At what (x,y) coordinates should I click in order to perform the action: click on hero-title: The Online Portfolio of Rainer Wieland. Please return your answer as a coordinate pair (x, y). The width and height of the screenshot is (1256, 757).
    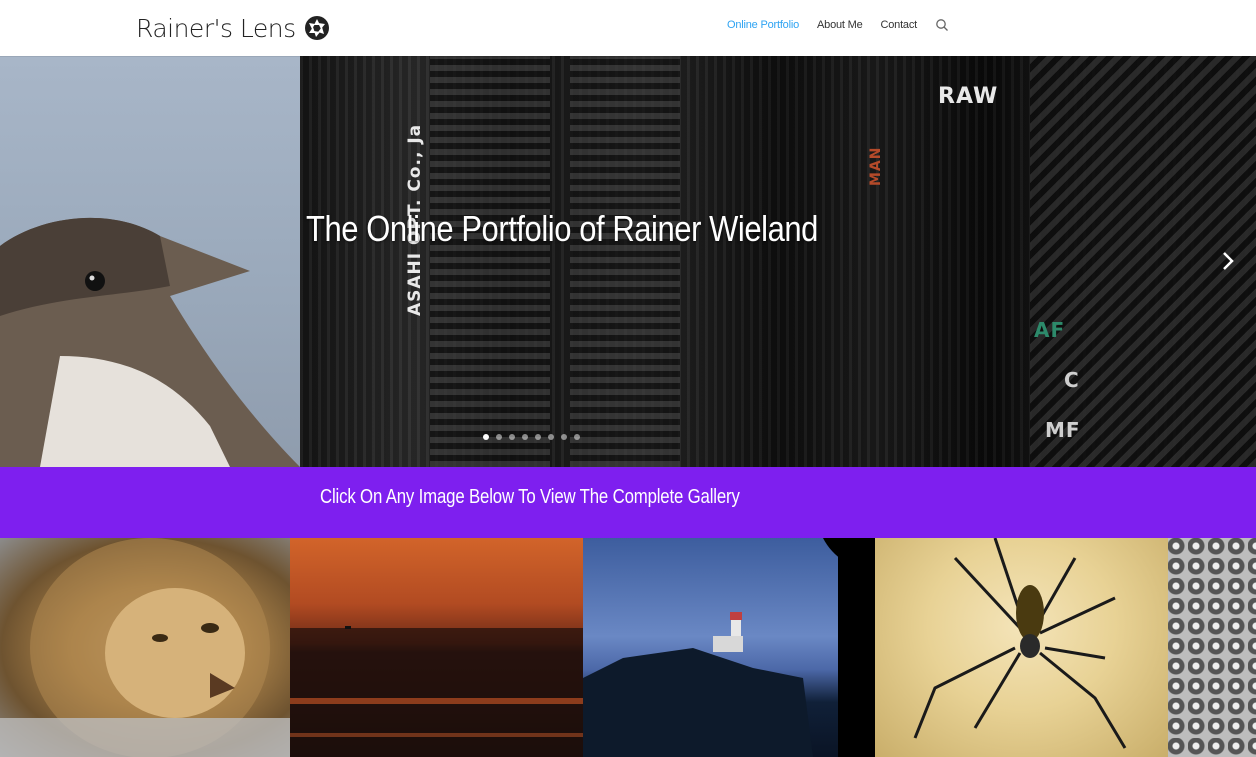
    Looking at the image, I should click on (562, 228).